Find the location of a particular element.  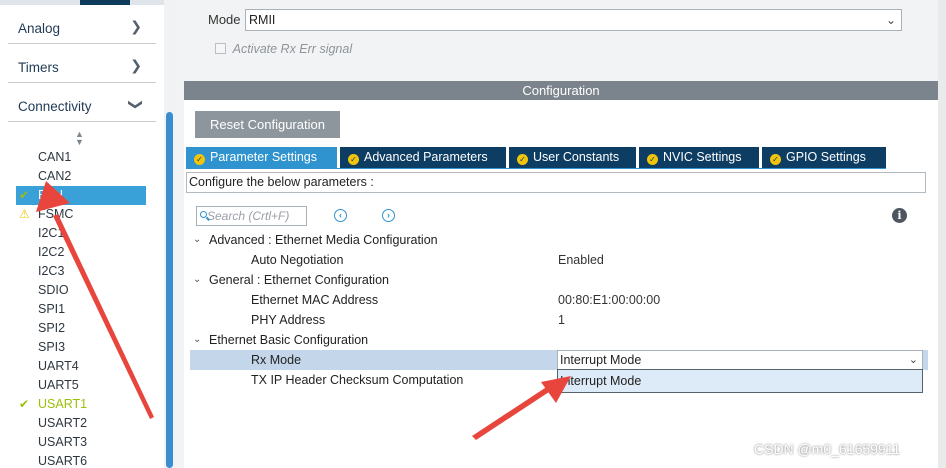

peripheral-item-usart2: USART2 is located at coordinates (81, 423).